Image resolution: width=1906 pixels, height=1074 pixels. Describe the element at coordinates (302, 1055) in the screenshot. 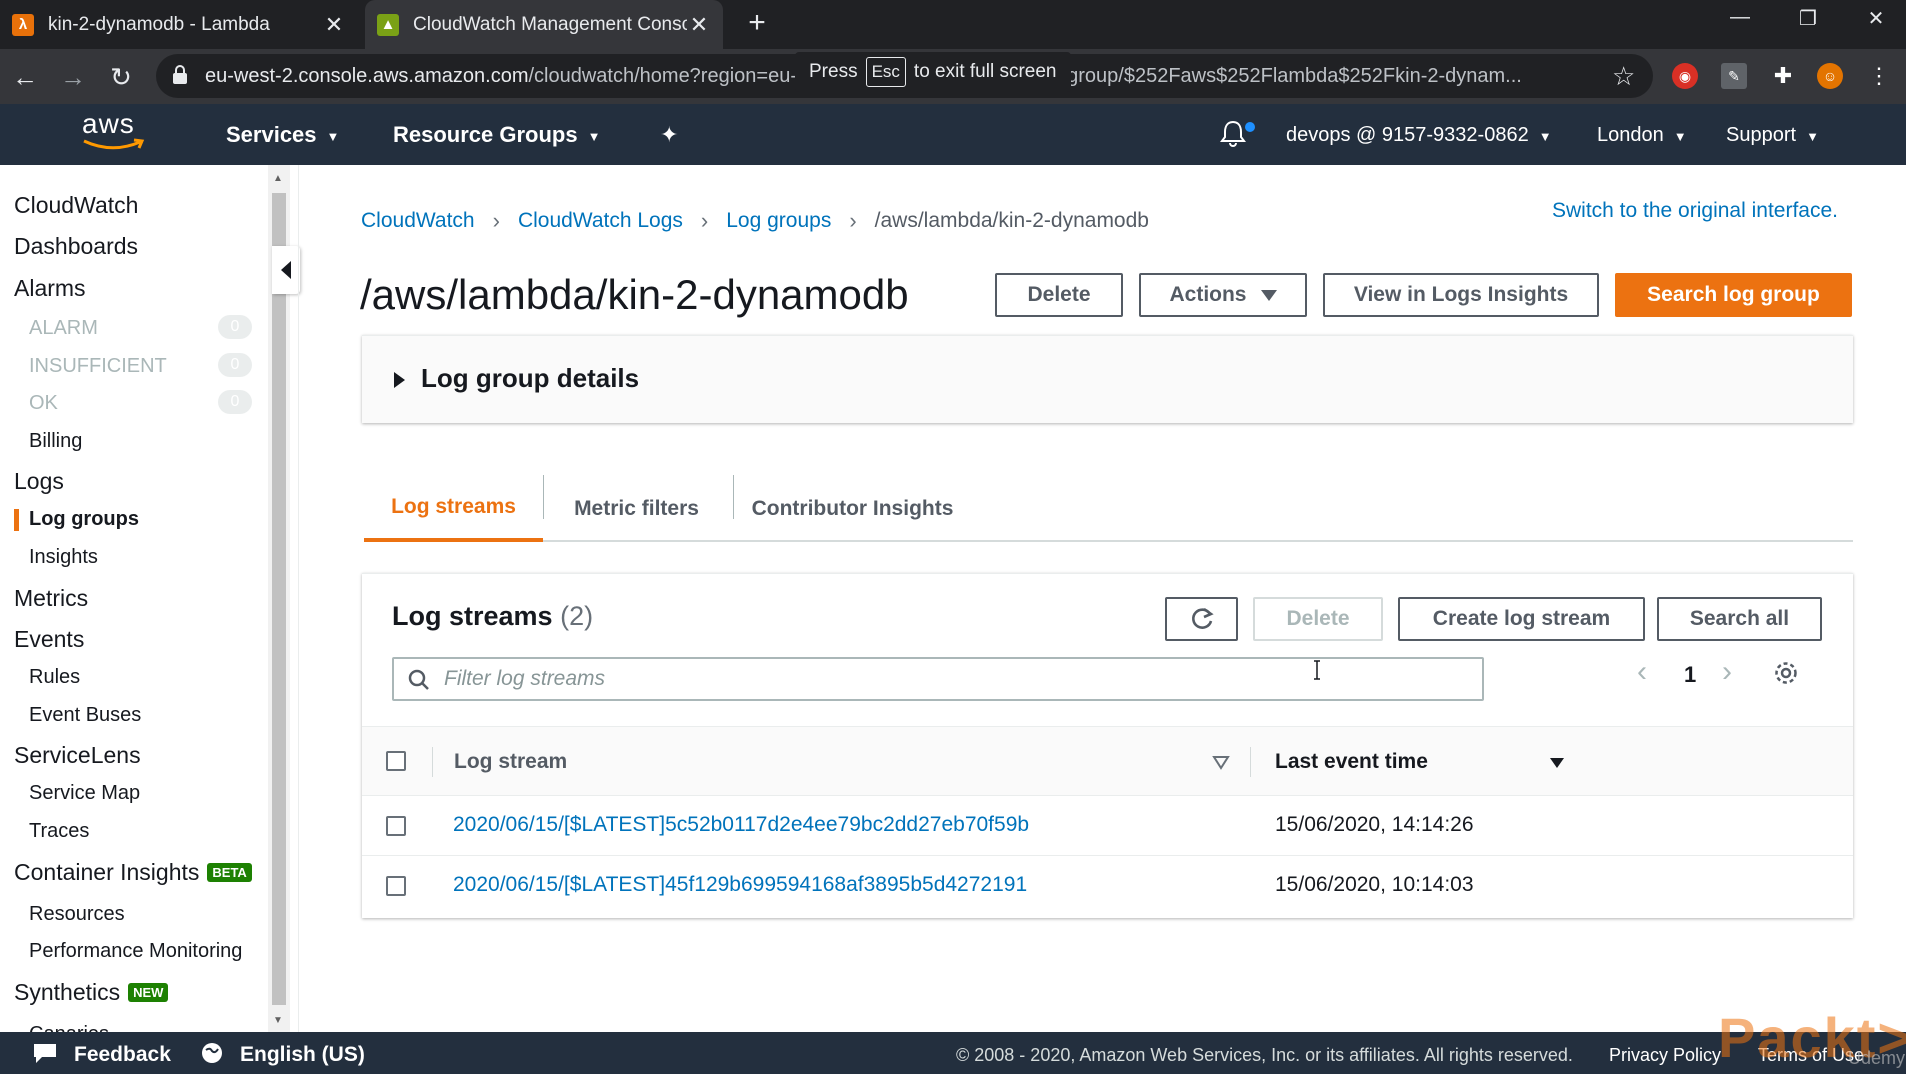

I see `language-selector: English (US)` at that location.